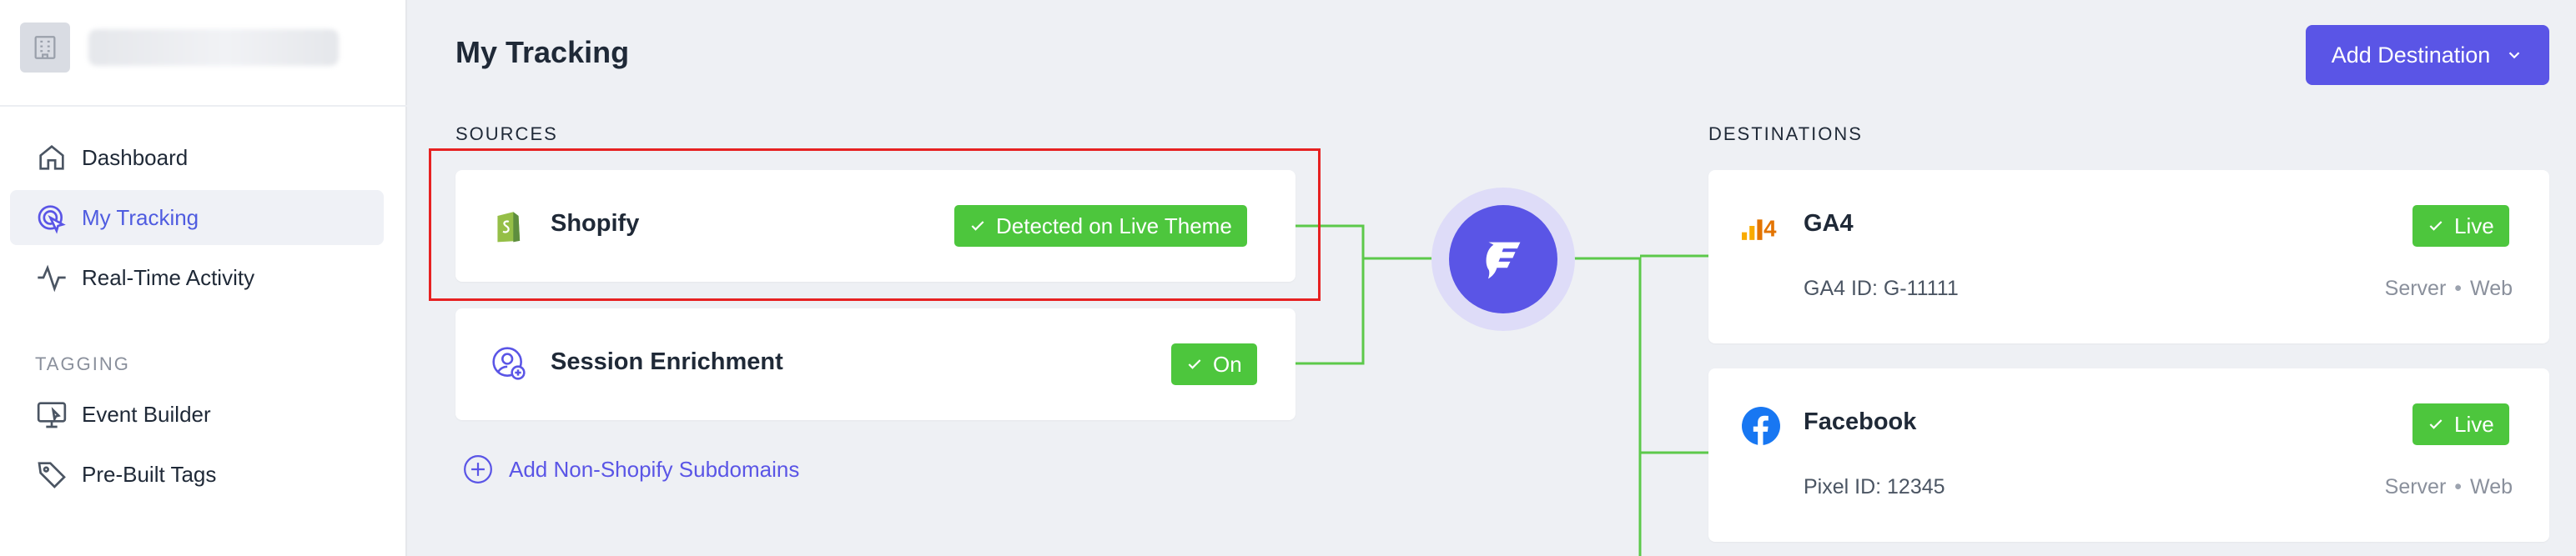 This screenshot has height=556, width=2576. Describe the element at coordinates (1759, 227) in the screenshot. I see `ga4-icon: 4` at that location.